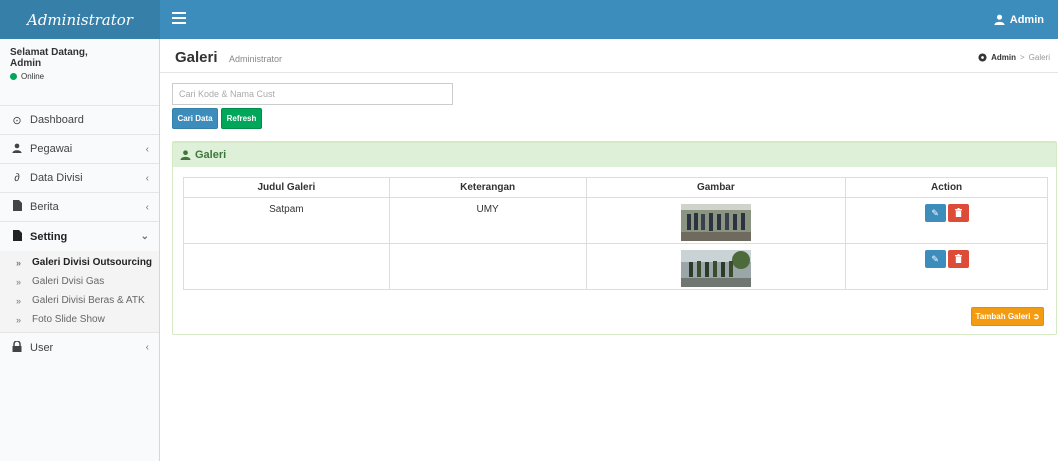 This screenshot has height=461, width=1058. I want to click on box-header: Galeri, so click(614, 155).